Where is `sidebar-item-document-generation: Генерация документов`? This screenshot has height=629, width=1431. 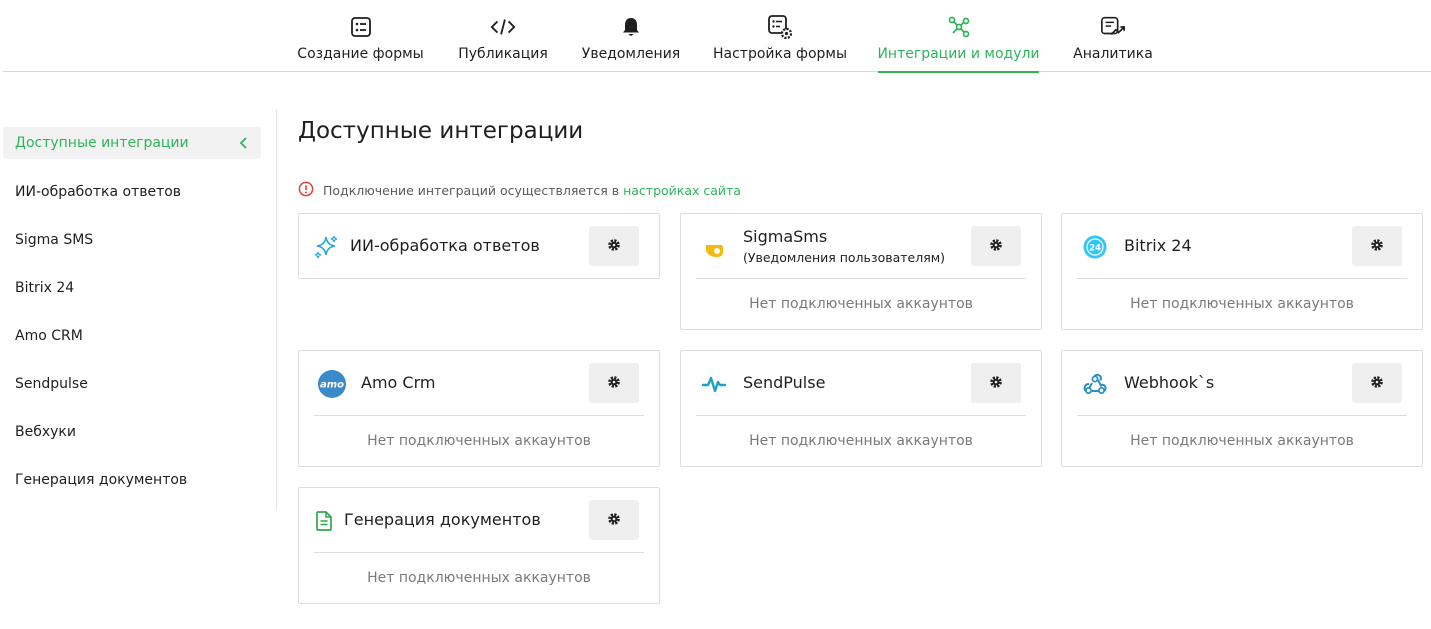
sidebar-item-document-generation: Генерация документов is located at coordinates (132, 480).